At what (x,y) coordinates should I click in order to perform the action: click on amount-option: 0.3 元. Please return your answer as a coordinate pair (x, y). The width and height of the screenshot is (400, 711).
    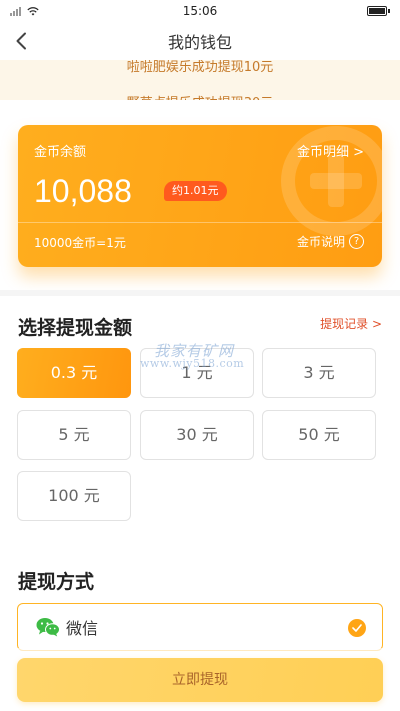
    Looking at the image, I should click on (74, 373).